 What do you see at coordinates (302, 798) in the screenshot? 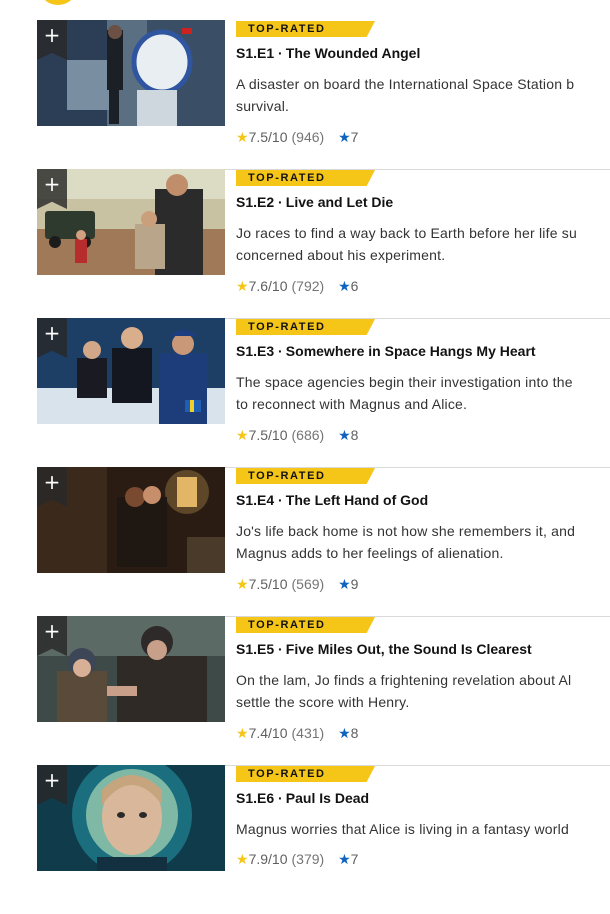
I see `episode-title: S1.E6 ∙ Paul Is Dead` at bounding box center [302, 798].